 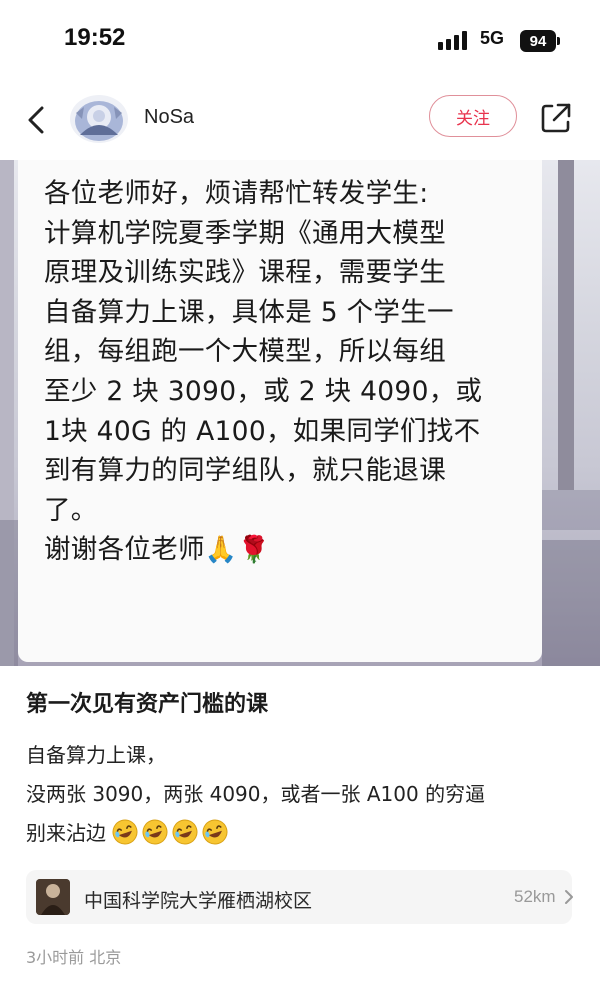 What do you see at coordinates (74, 957) in the screenshot?
I see `post-meta: 3小时前 北京` at bounding box center [74, 957].